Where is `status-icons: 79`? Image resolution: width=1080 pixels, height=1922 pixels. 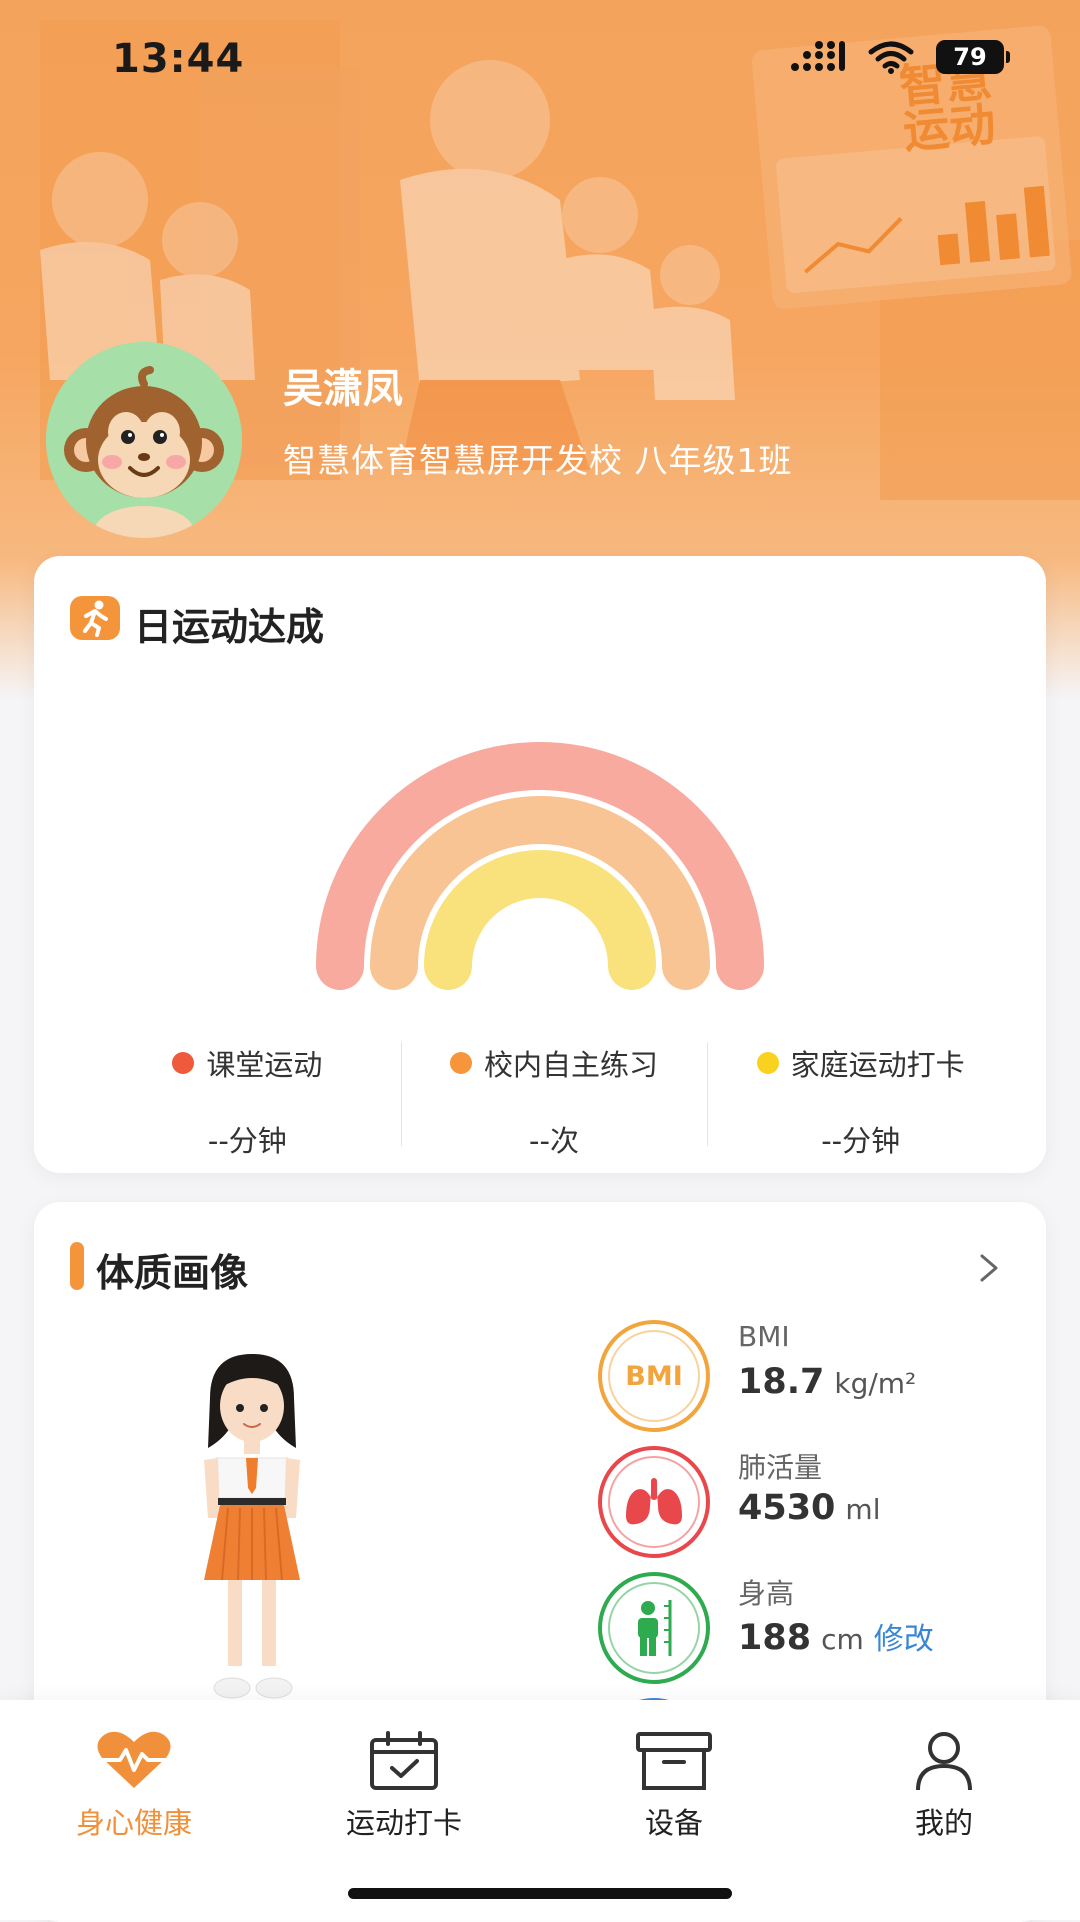 status-icons: 79 is located at coordinates (900, 57).